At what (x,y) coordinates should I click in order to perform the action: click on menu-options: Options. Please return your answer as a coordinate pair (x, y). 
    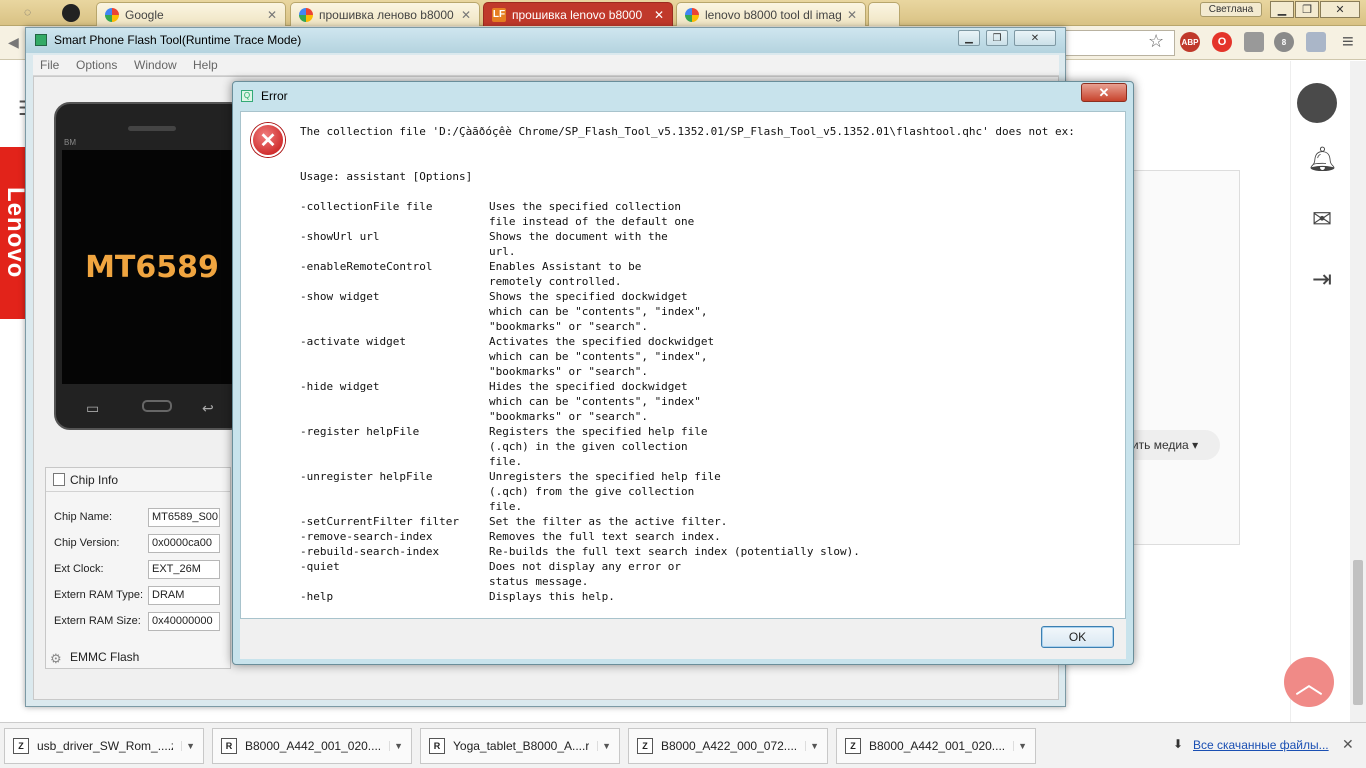
    Looking at the image, I should click on (96, 65).